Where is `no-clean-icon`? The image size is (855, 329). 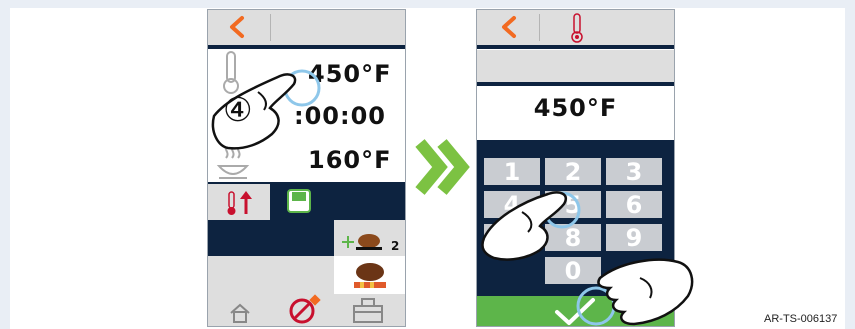
no-clean-icon is located at coordinates (304, 309).